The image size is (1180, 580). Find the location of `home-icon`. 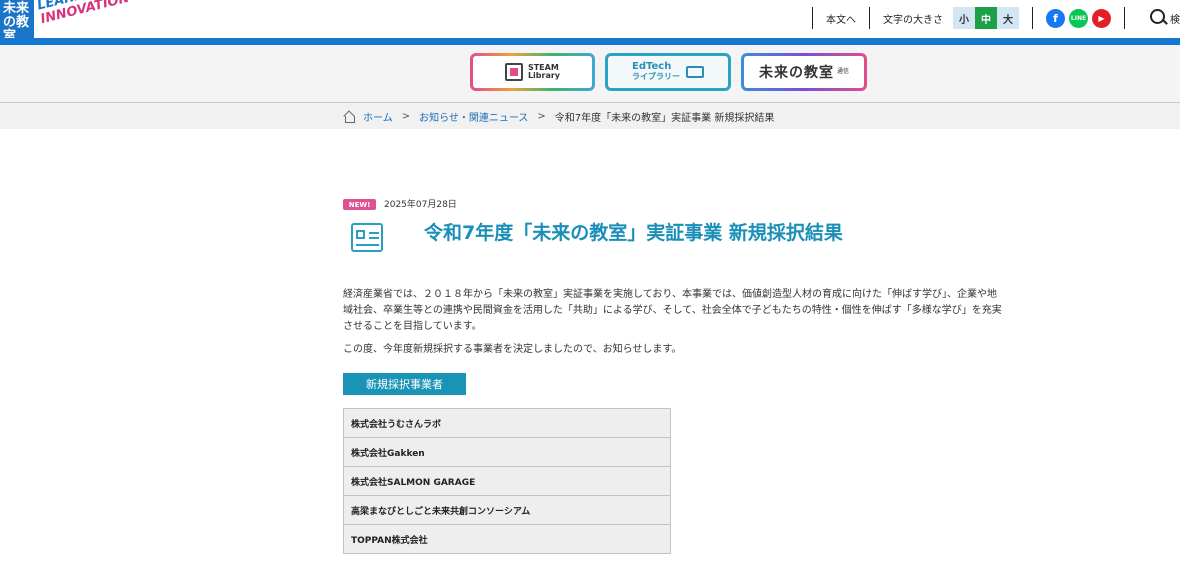

home-icon is located at coordinates (349, 117).